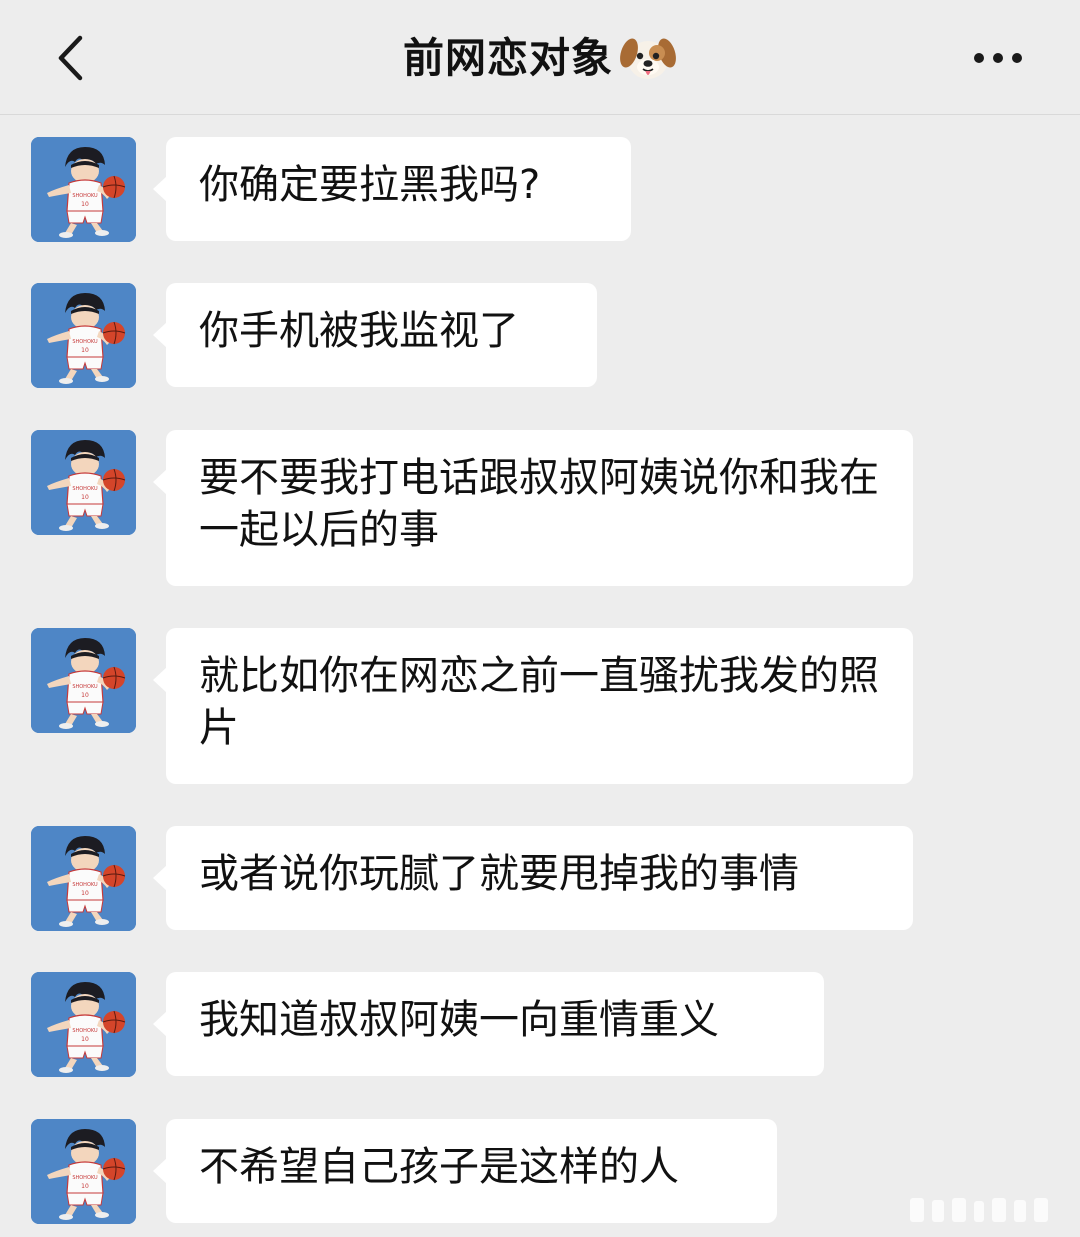 This screenshot has width=1080, height=1237. I want to click on message-bubble: 要不要我打电话跟叔叔阿姨说你和我在一起以后的事, so click(533, 508).